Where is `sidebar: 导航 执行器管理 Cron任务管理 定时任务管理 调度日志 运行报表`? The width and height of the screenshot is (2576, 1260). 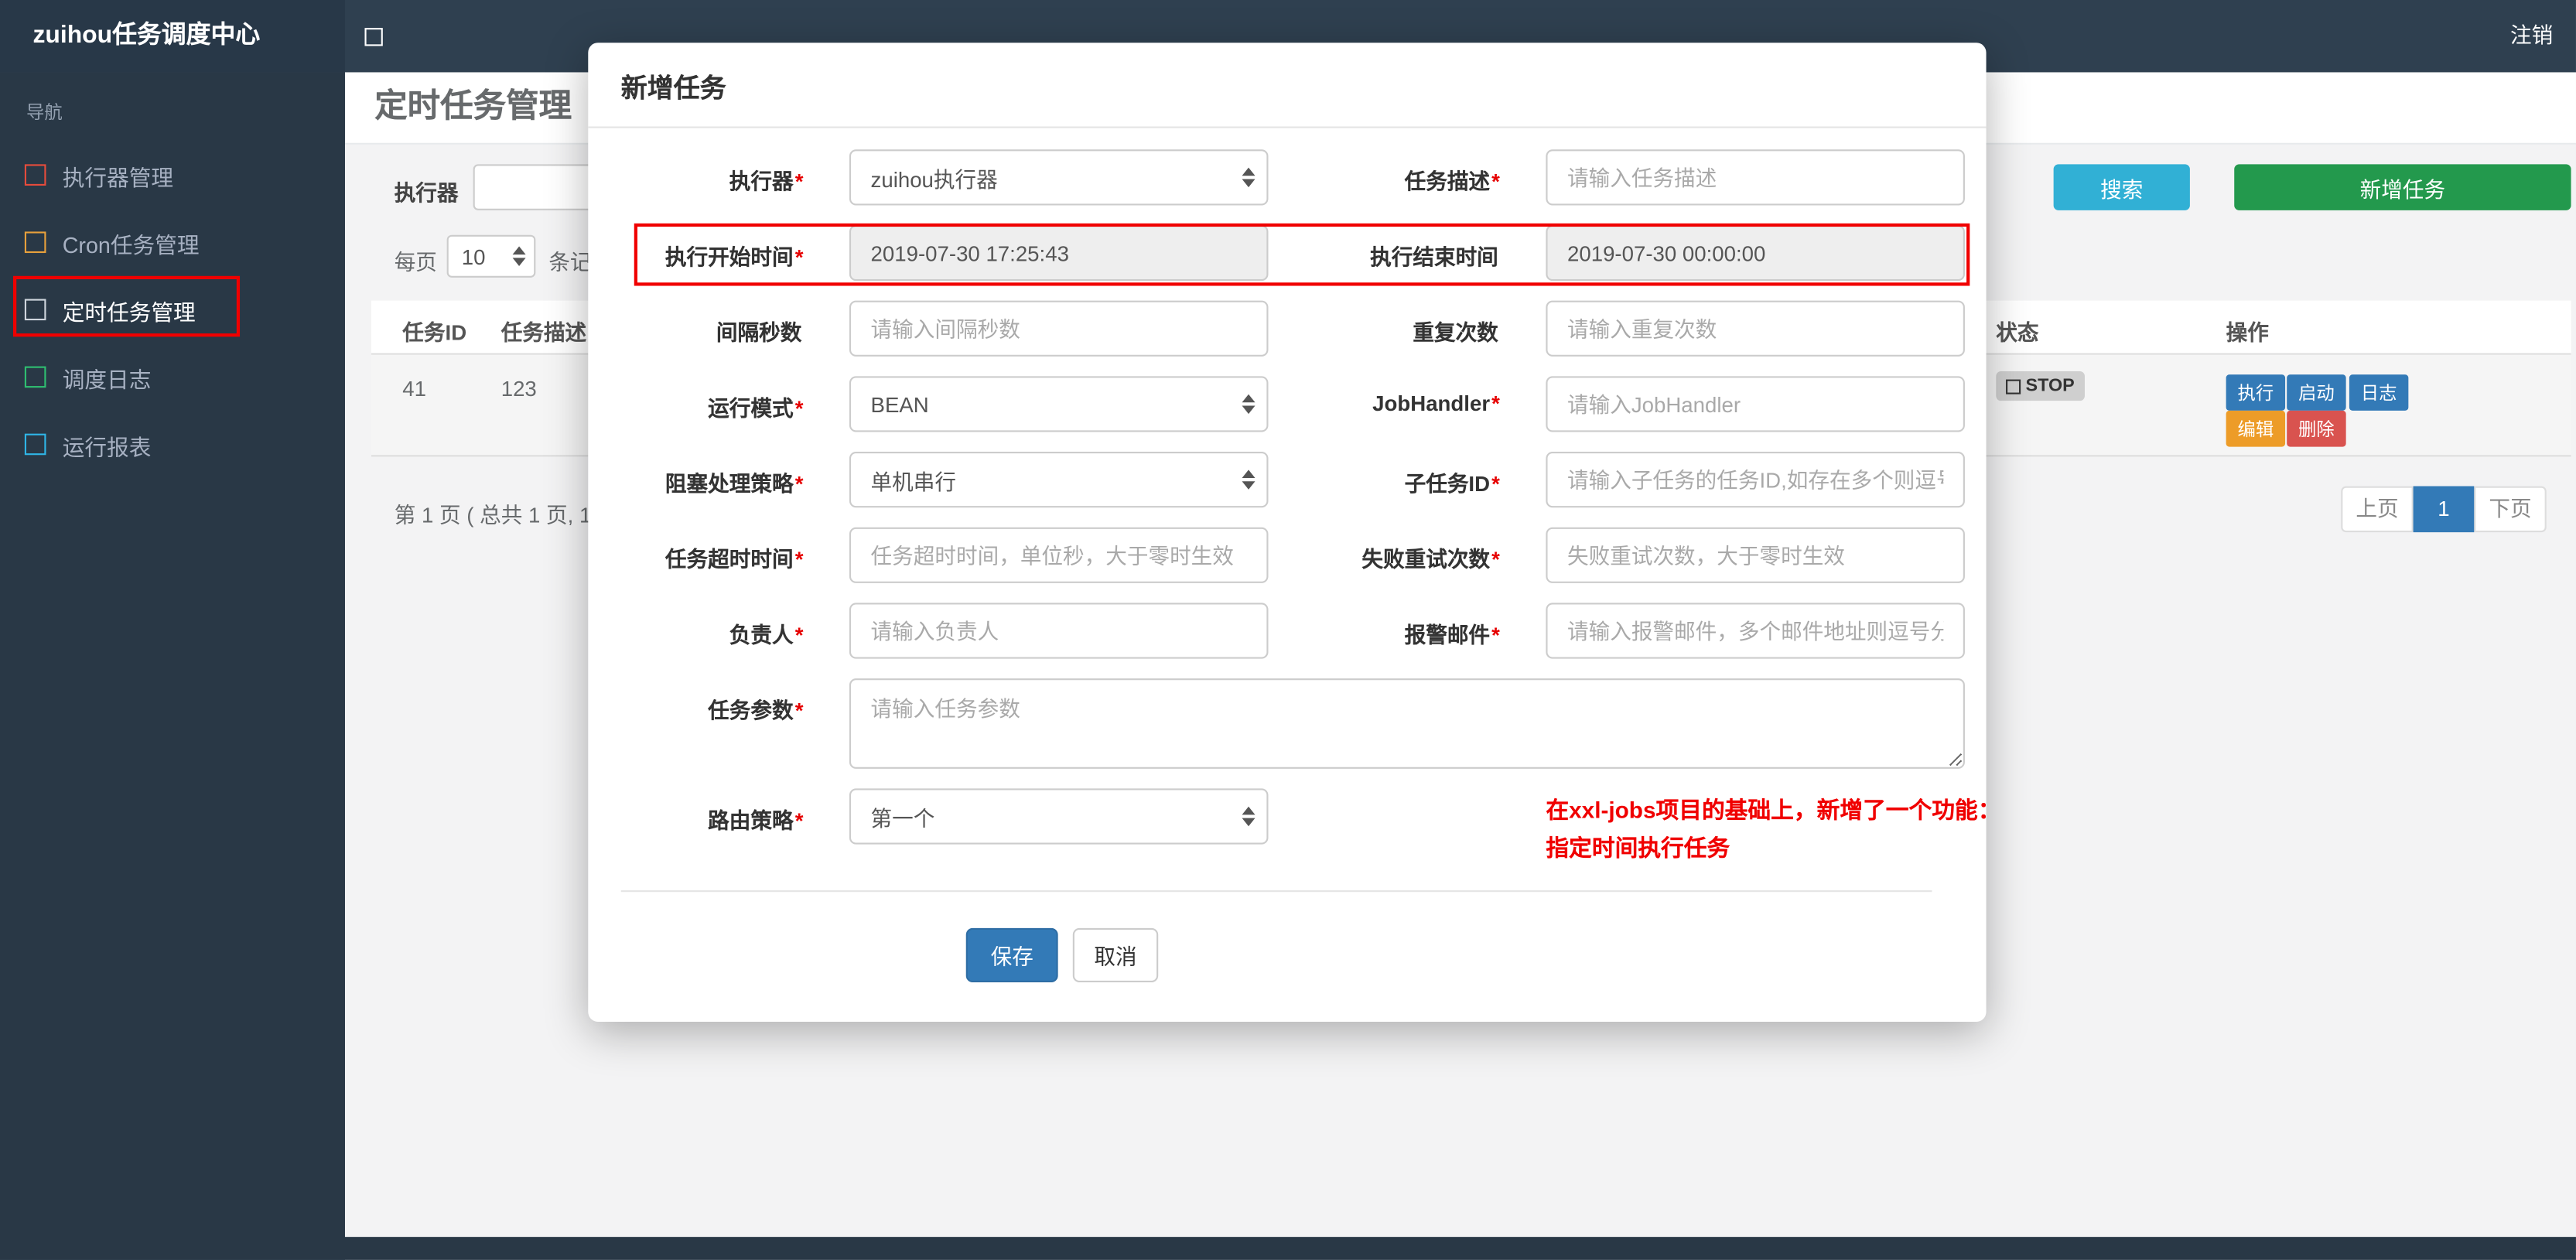
sidebar: 导航 执行器管理 Cron任务管理 定时任务管理 调度日志 运行报表 is located at coordinates (172, 666).